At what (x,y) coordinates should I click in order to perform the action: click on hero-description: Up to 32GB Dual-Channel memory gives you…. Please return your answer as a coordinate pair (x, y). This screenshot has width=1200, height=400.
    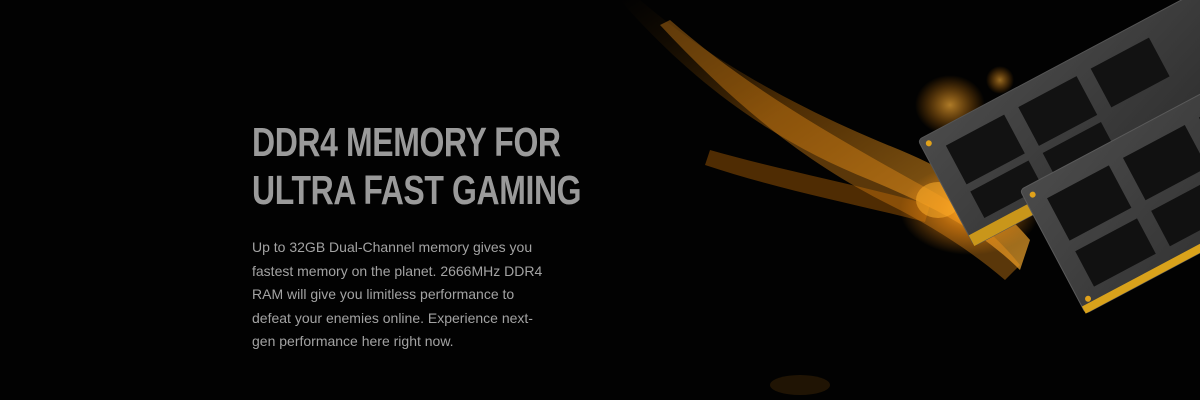
    Looking at the image, I should click on (397, 294).